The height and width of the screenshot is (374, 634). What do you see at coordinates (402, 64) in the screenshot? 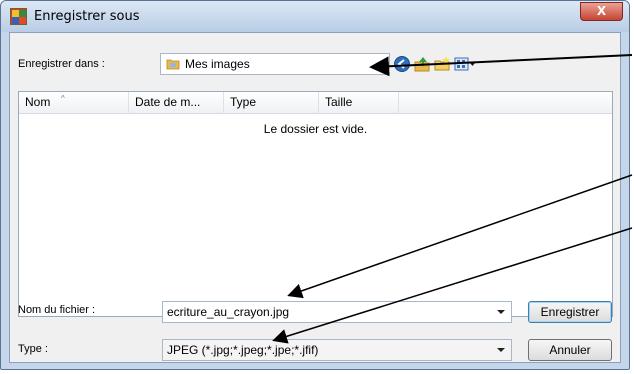
I see `back-icon` at bounding box center [402, 64].